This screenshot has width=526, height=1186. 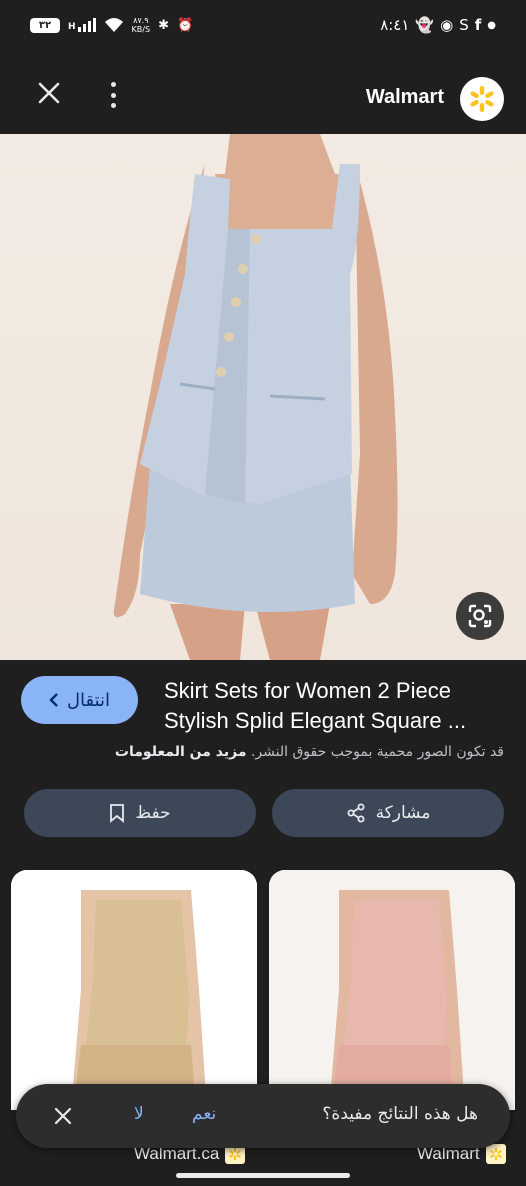 What do you see at coordinates (141, 25) in the screenshot?
I see `net-speed: ٨٧.٩ KB/S` at bounding box center [141, 25].